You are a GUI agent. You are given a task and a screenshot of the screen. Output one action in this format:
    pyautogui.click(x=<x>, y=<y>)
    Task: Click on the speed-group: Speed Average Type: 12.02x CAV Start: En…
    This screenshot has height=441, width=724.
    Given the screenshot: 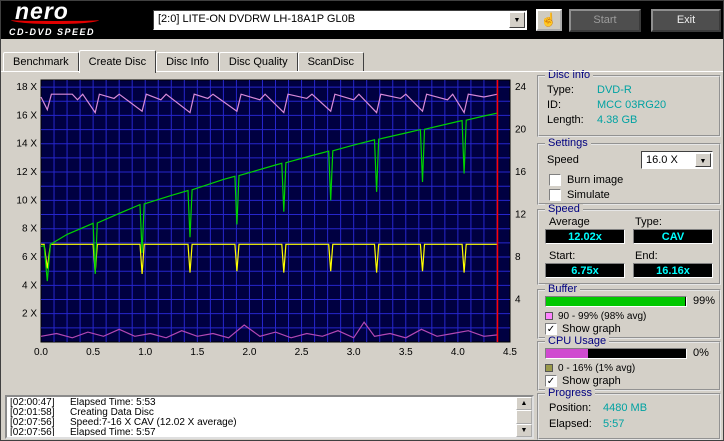 What is the action you would take?
    pyautogui.click(x=629, y=244)
    